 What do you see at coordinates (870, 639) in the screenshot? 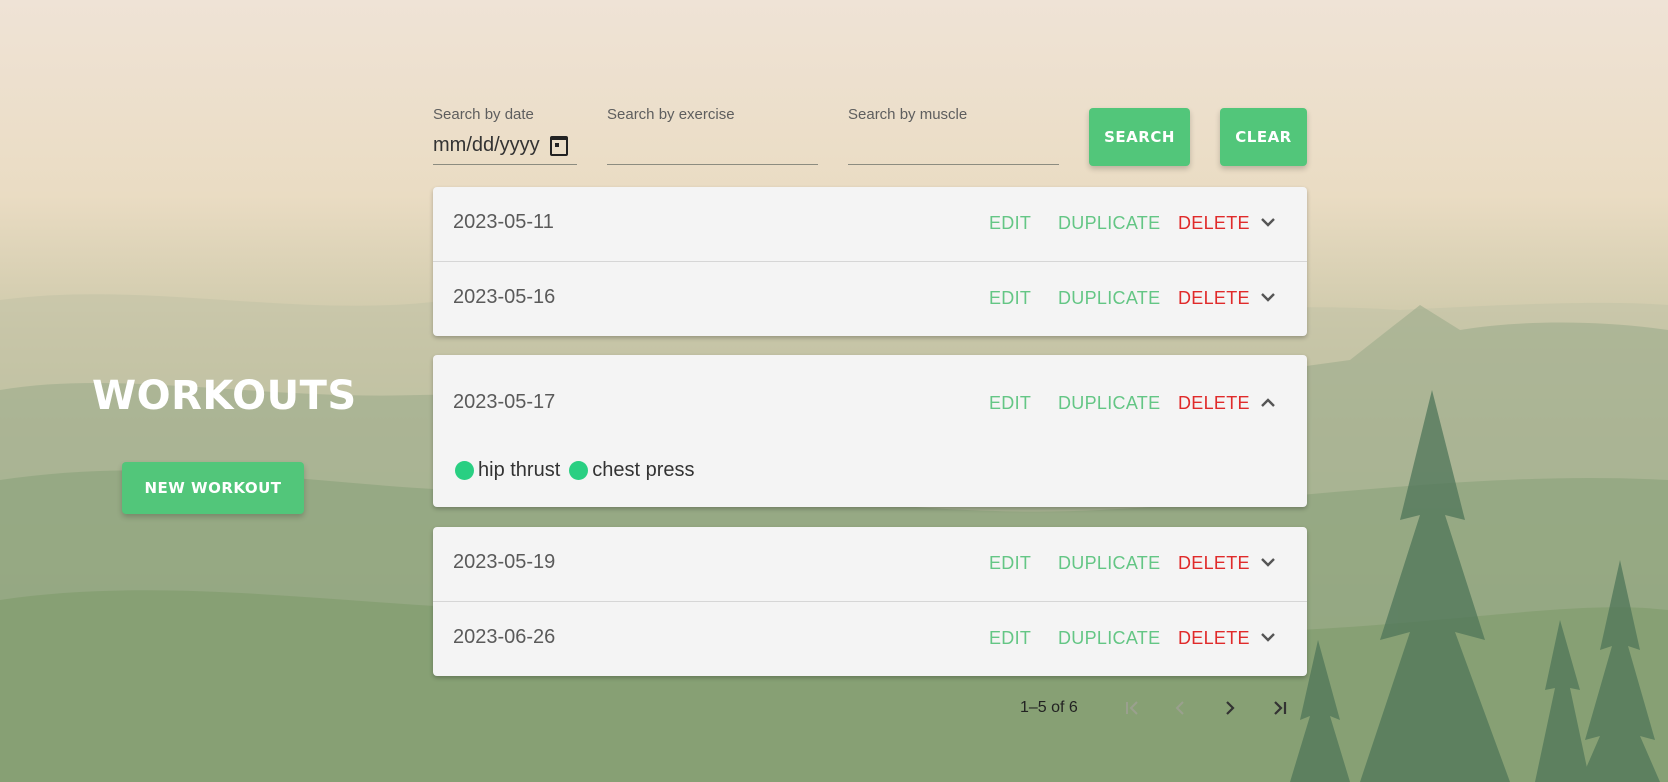
I see `workout-row: 2023-06-26 EDIT DUPLICATE DELETE` at bounding box center [870, 639].